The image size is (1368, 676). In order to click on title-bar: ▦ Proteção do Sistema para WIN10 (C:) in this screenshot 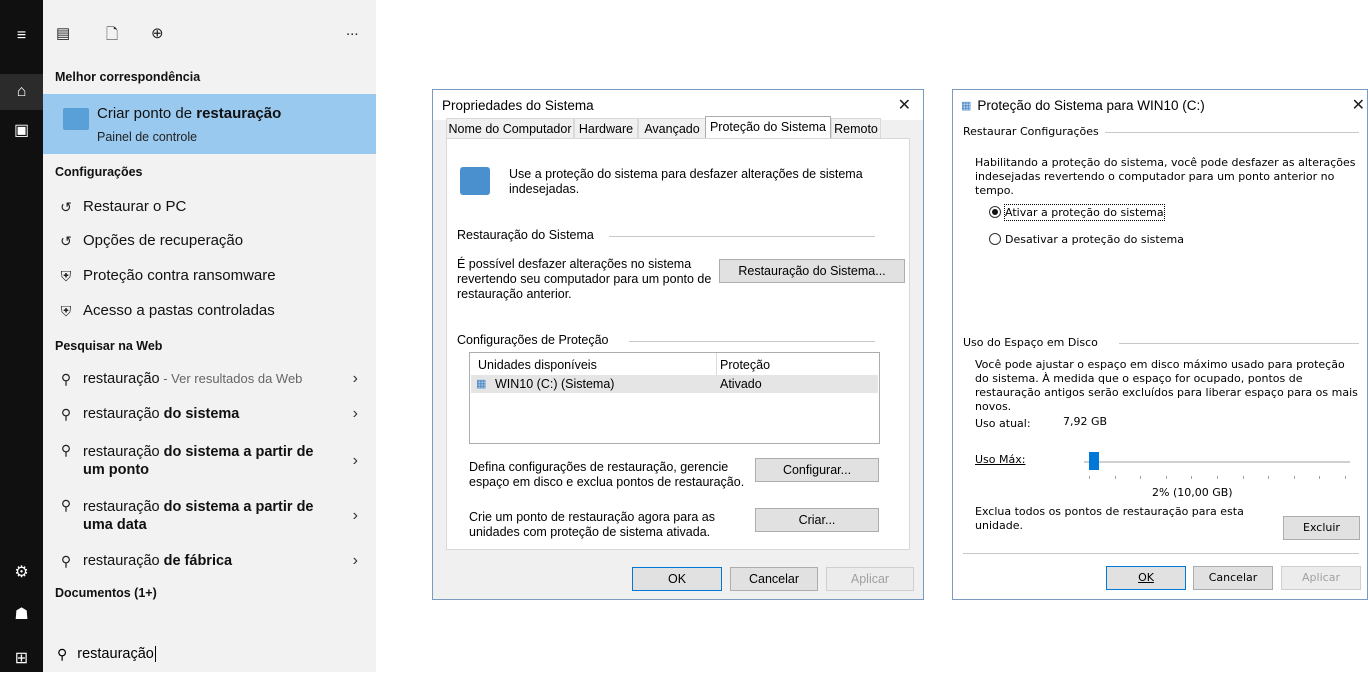, I will do `click(1160, 105)`.